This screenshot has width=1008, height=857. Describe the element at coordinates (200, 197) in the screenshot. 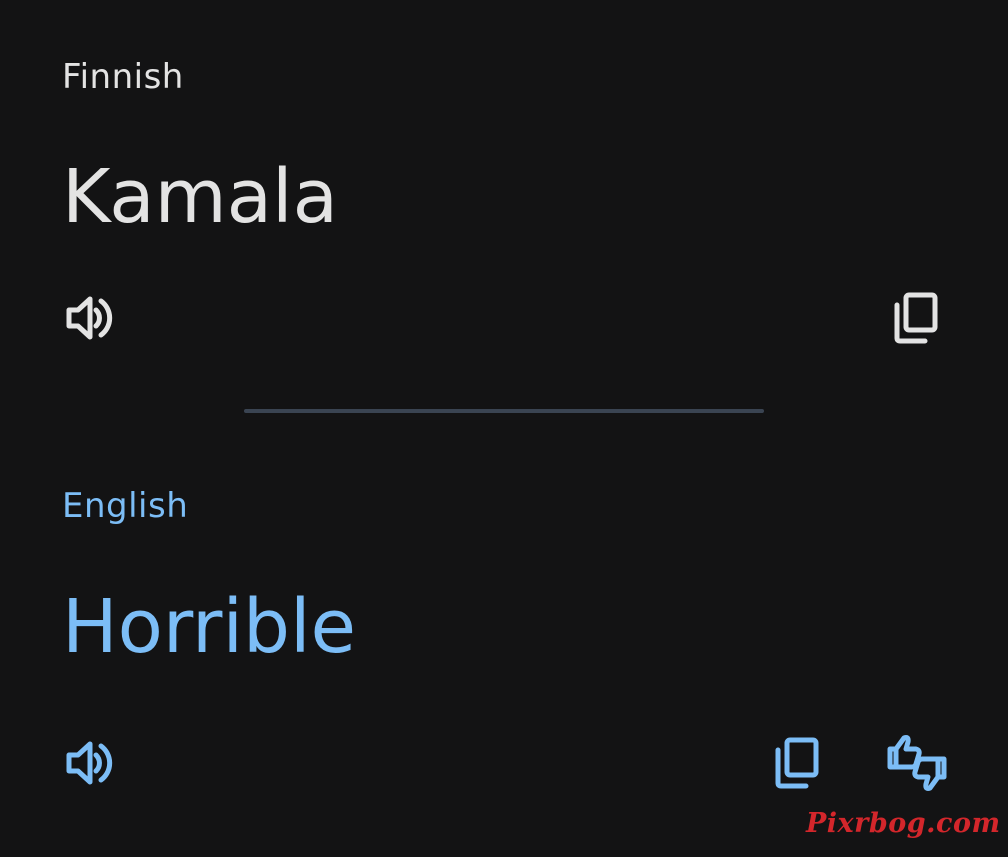

I see `source-text: Kamala` at that location.